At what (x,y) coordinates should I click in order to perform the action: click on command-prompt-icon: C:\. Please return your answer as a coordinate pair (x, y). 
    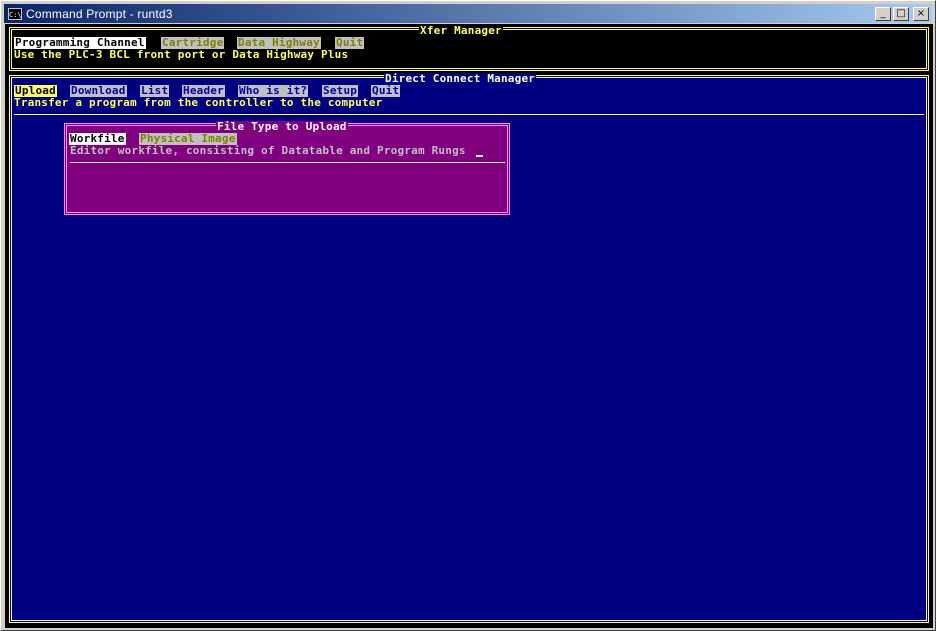
    Looking at the image, I should click on (15, 13).